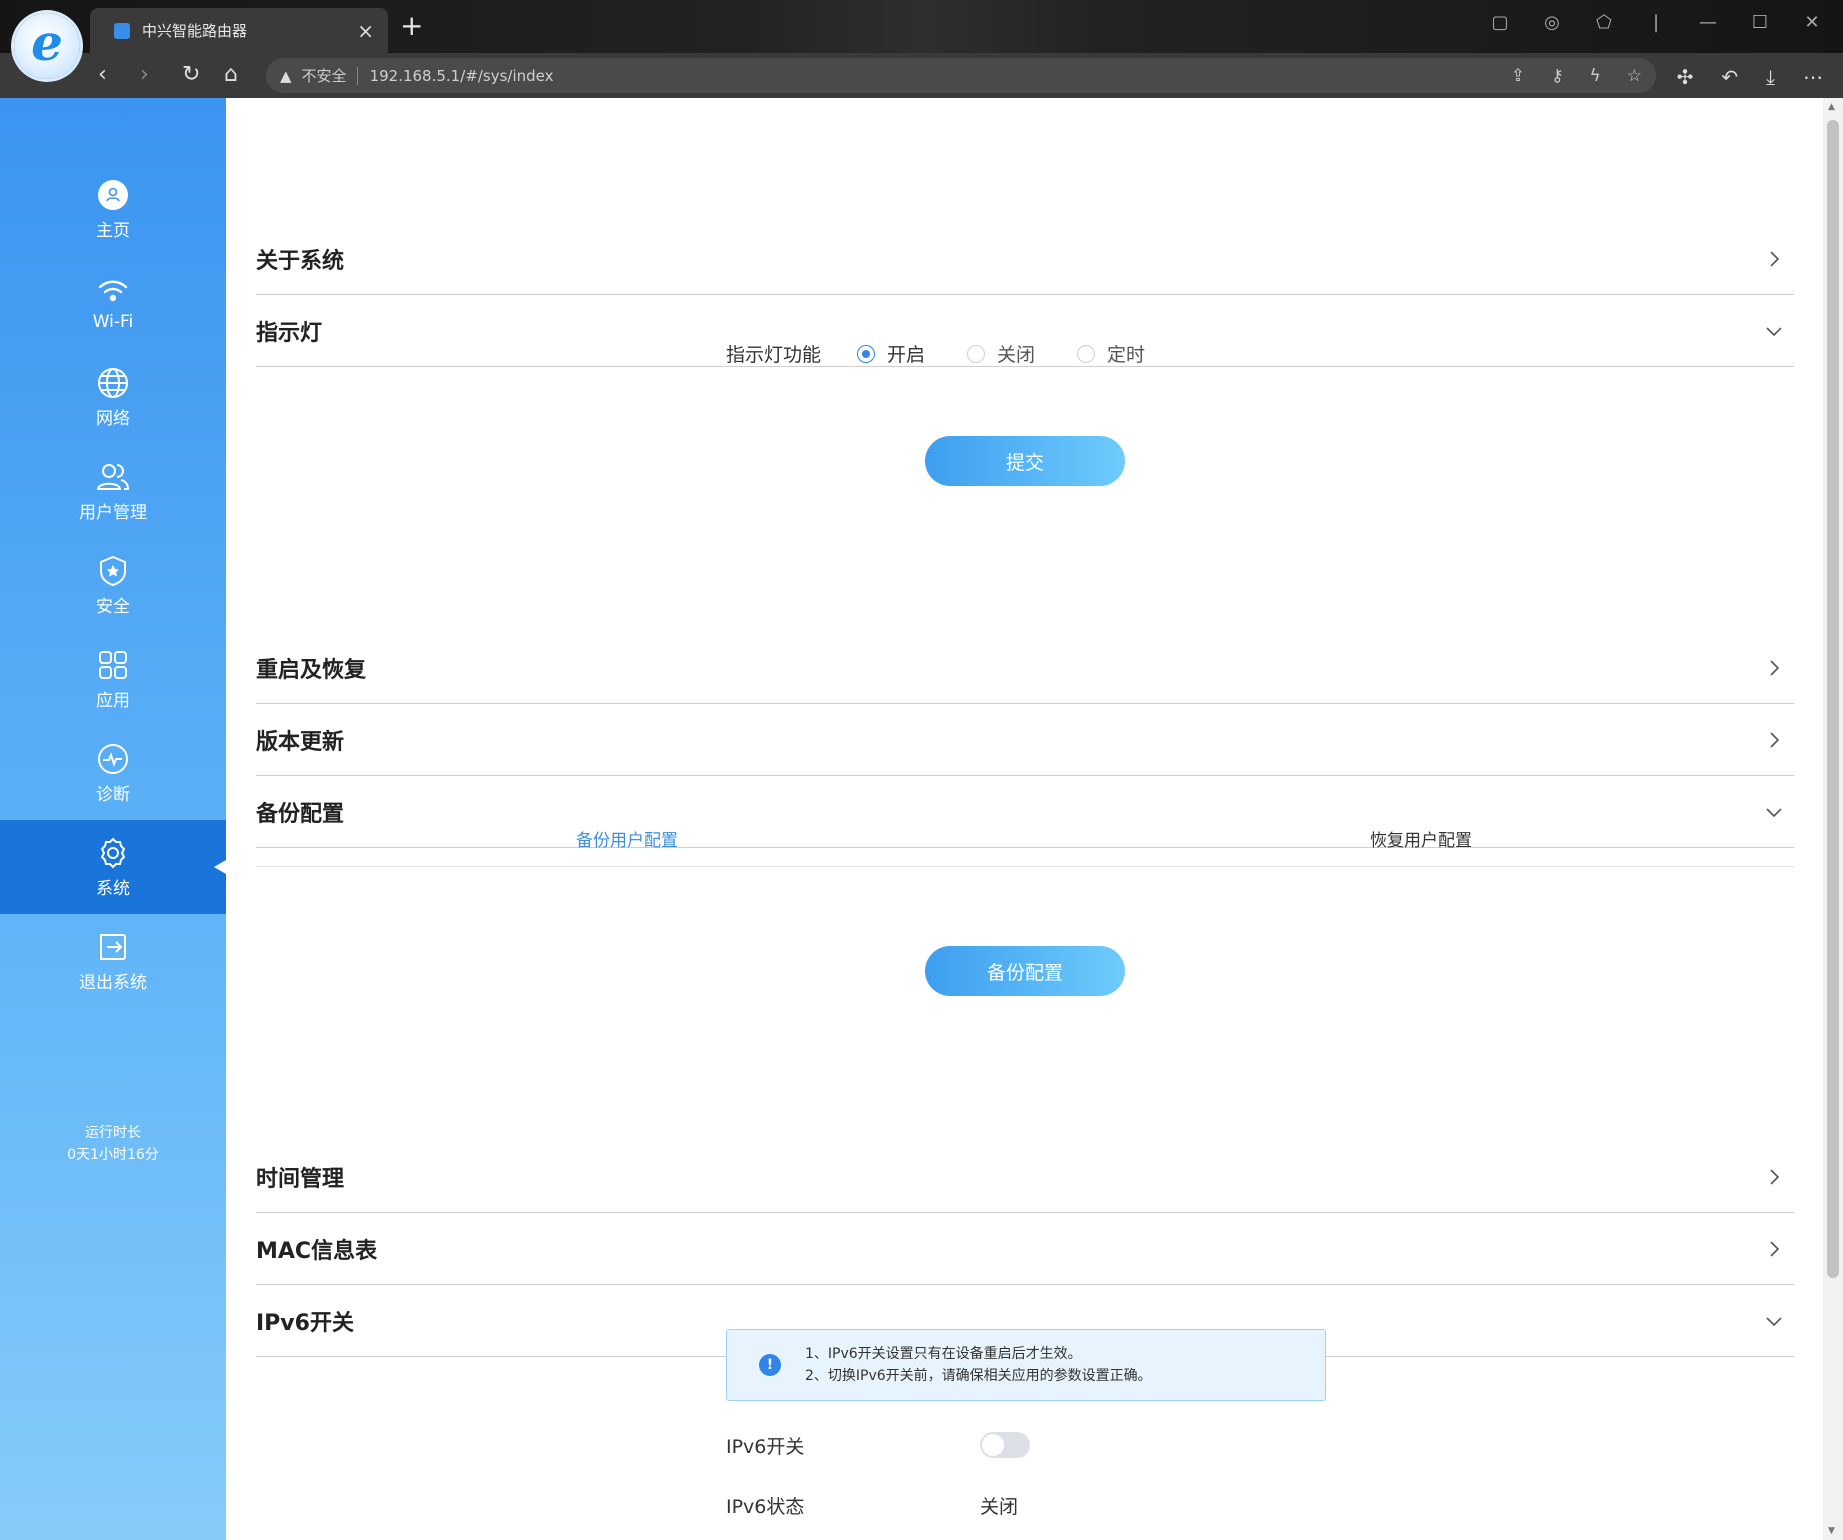 This screenshot has height=1540, width=1843. What do you see at coordinates (774, 355) in the screenshot?
I see `led-function-label: 指示灯功能` at bounding box center [774, 355].